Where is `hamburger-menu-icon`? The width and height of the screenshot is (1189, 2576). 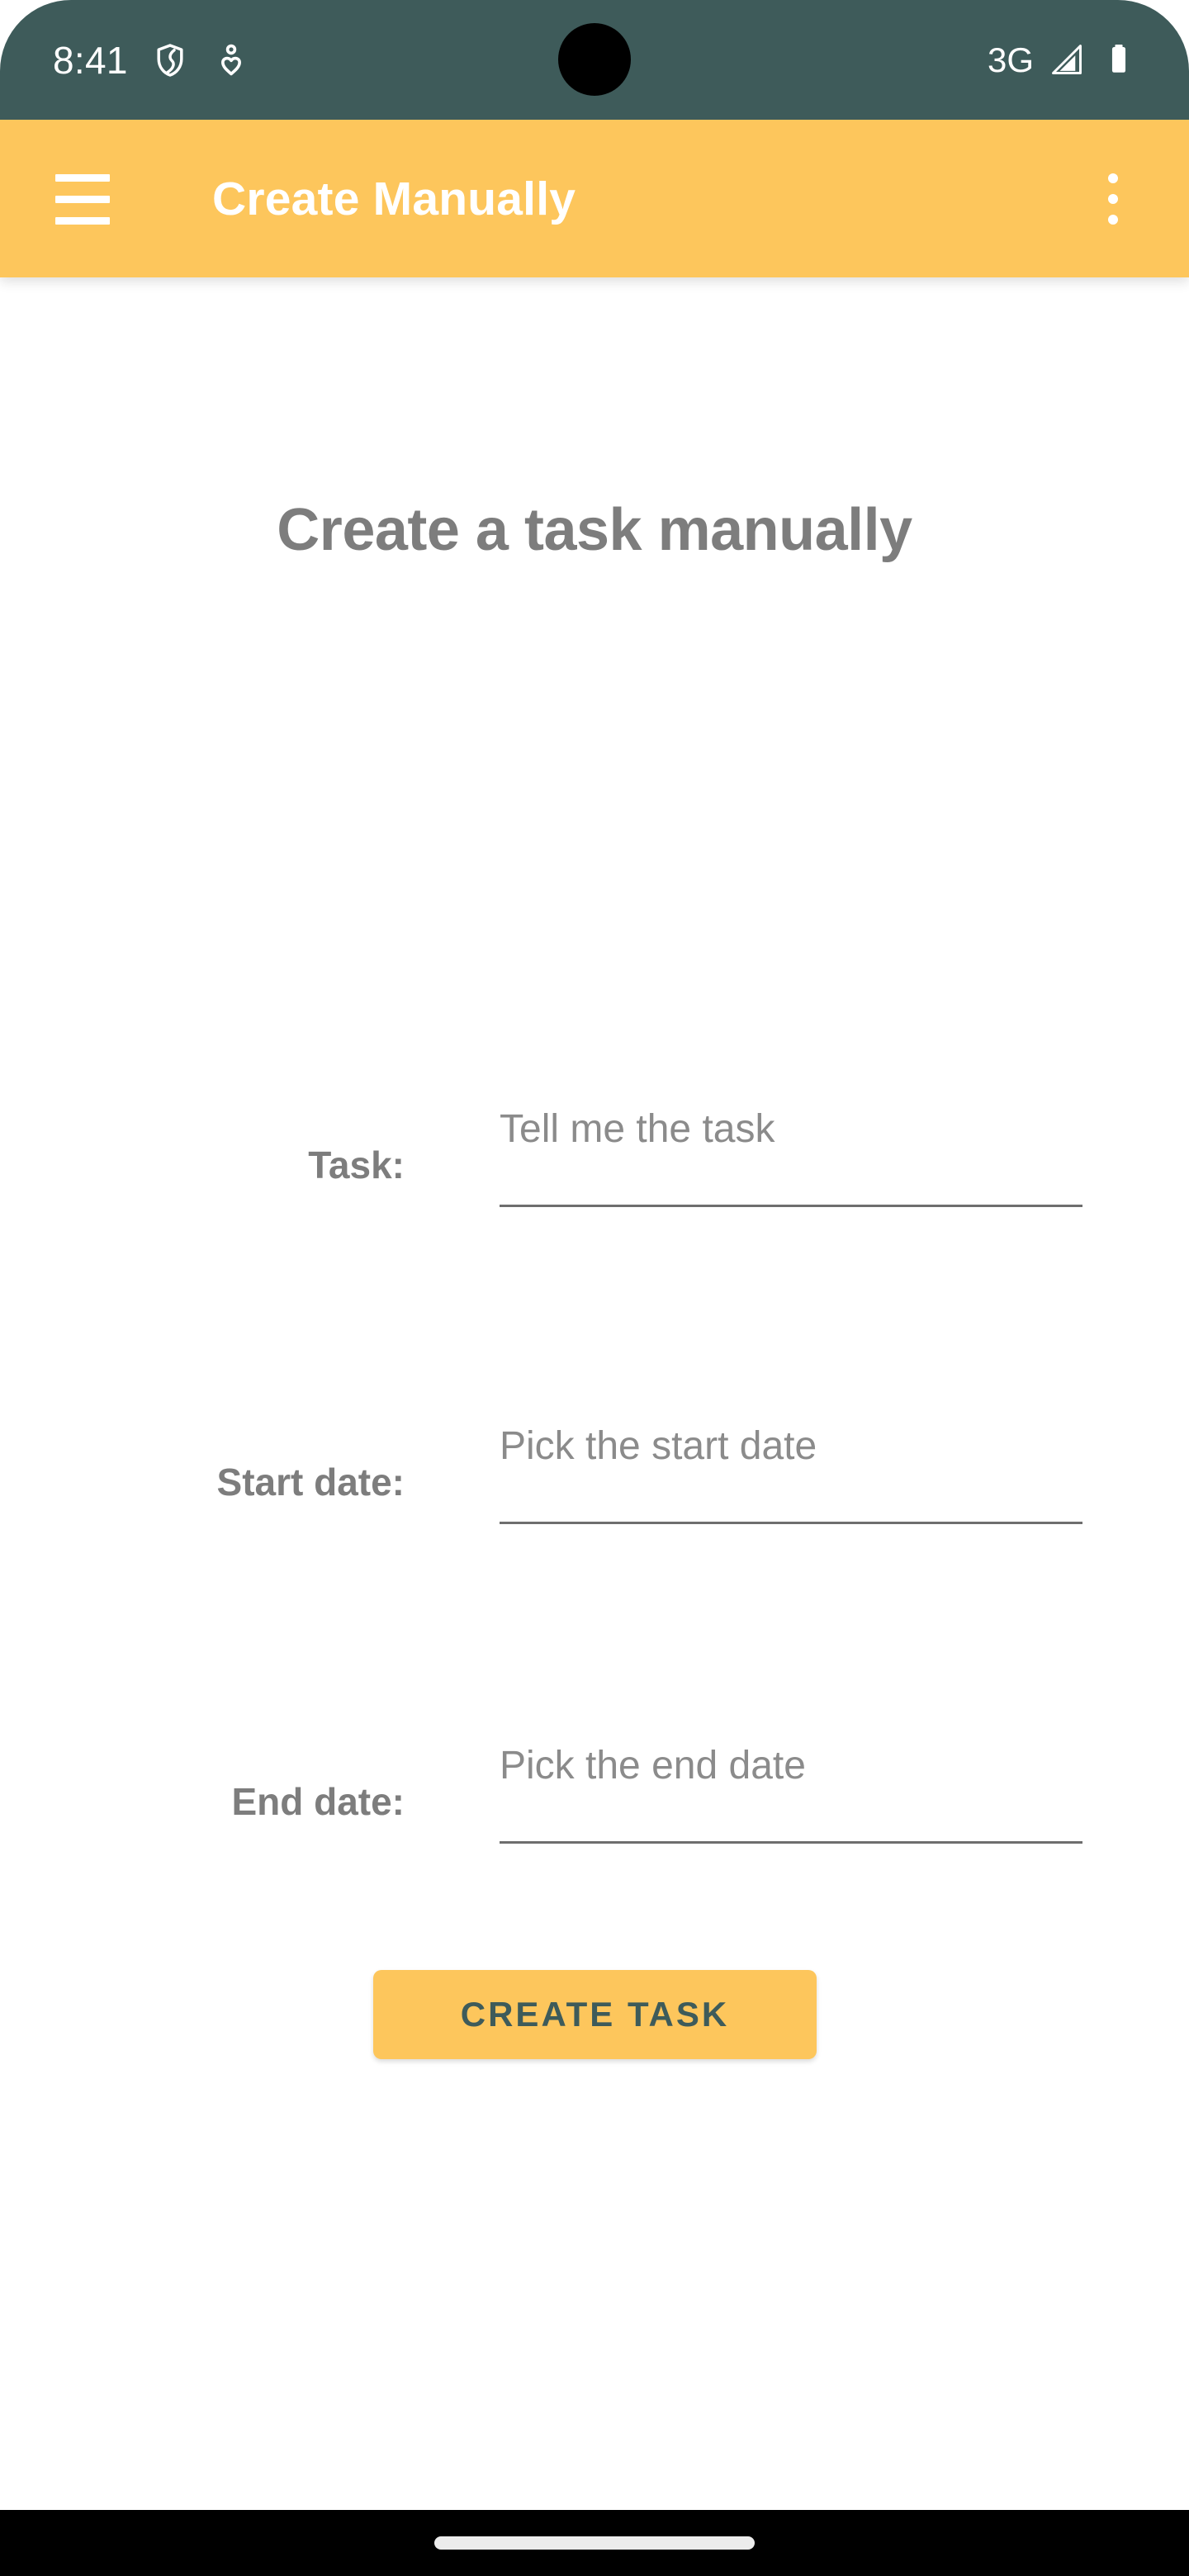 hamburger-menu-icon is located at coordinates (82, 199).